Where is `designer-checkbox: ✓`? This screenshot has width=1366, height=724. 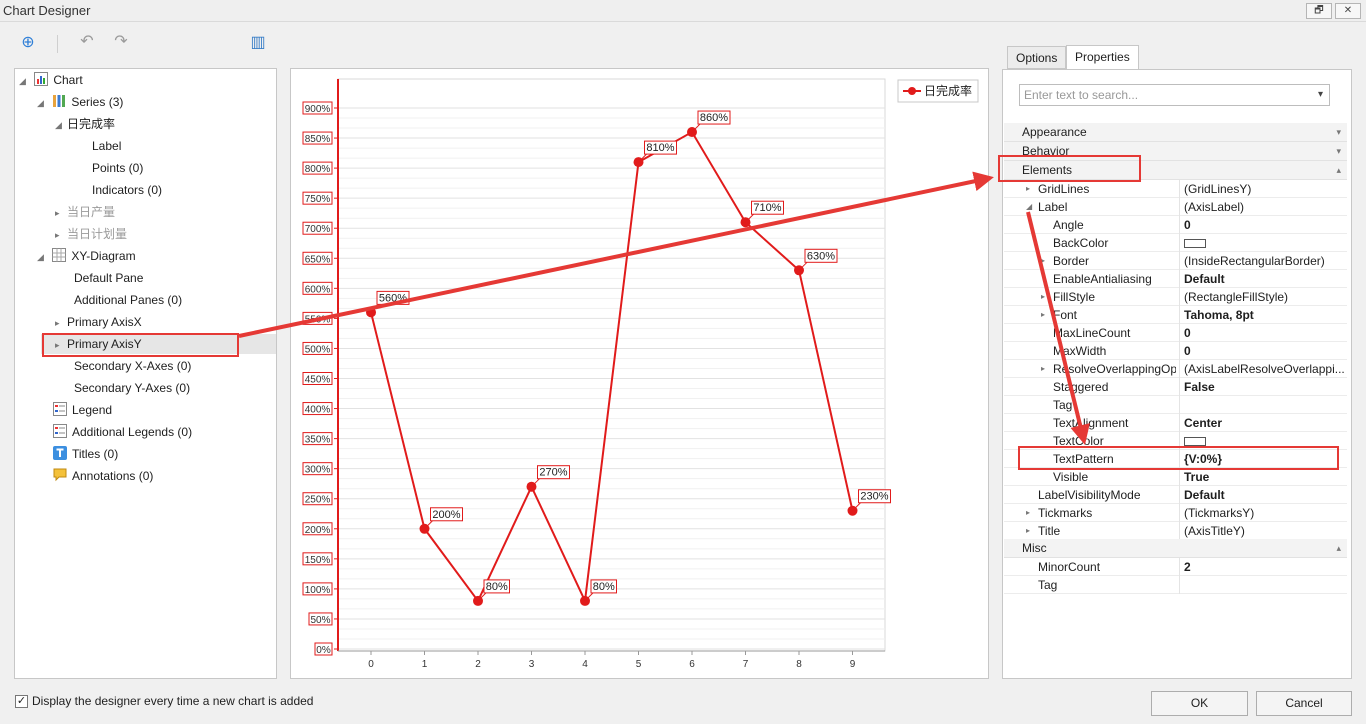
designer-checkbox: ✓ is located at coordinates (21, 701).